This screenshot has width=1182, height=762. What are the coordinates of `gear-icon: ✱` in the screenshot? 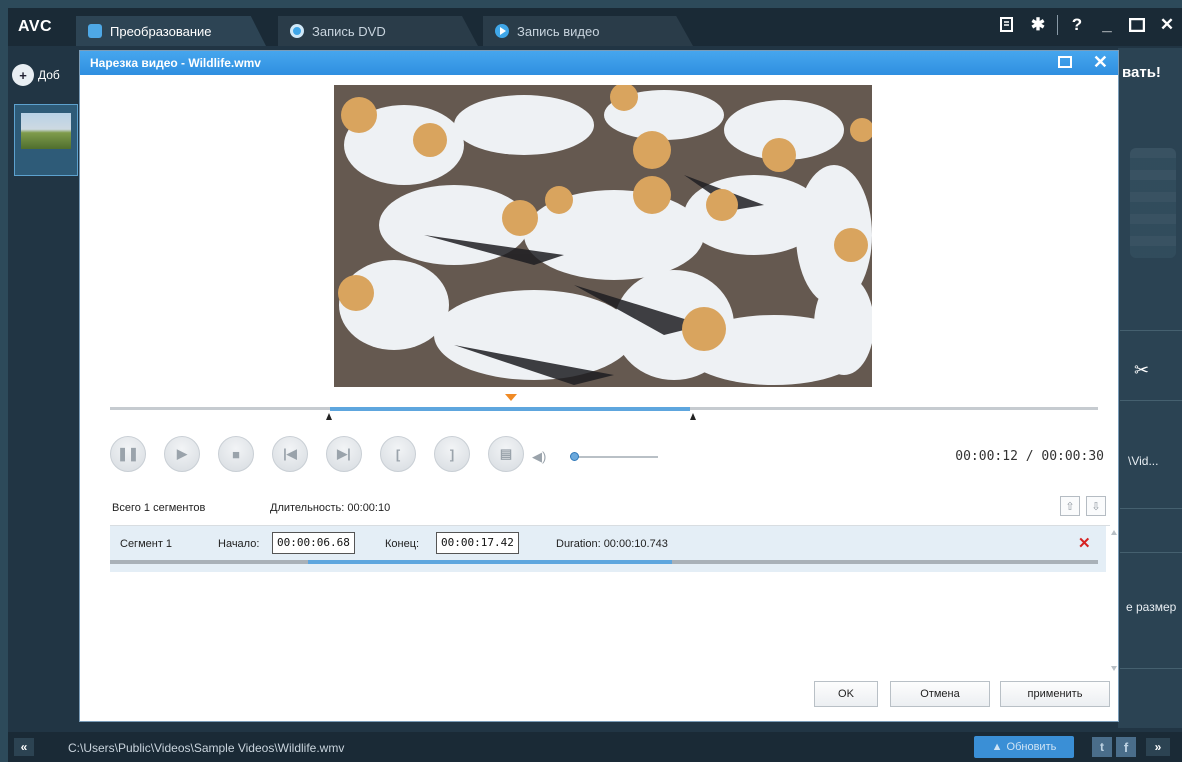 It's located at (1038, 25).